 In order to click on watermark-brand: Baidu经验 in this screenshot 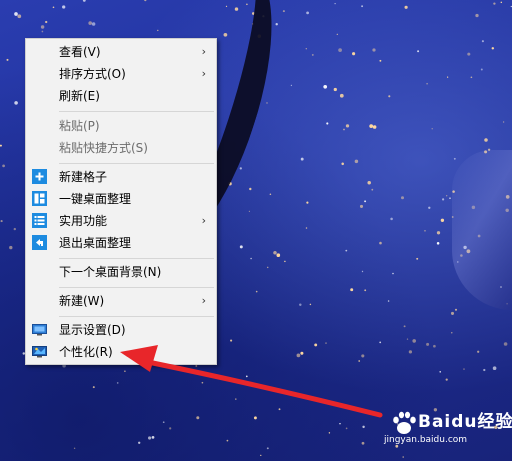, I will do `click(465, 422)`.